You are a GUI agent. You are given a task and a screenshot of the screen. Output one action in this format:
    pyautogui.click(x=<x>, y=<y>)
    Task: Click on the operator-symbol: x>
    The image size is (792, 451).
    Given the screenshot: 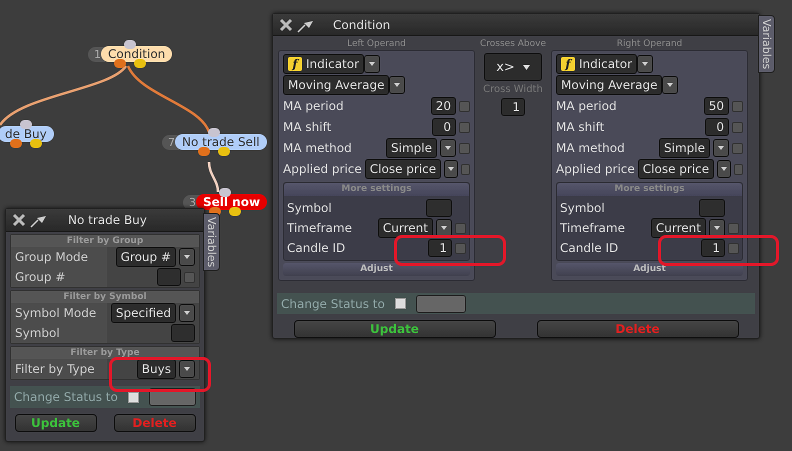 What is the action you would take?
    pyautogui.click(x=505, y=67)
    